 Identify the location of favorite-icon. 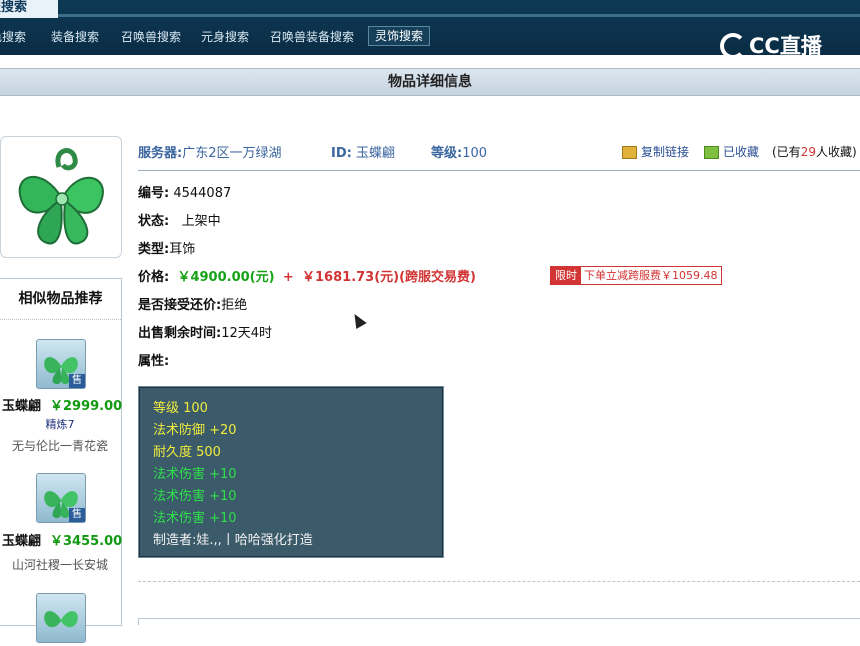
(711, 152).